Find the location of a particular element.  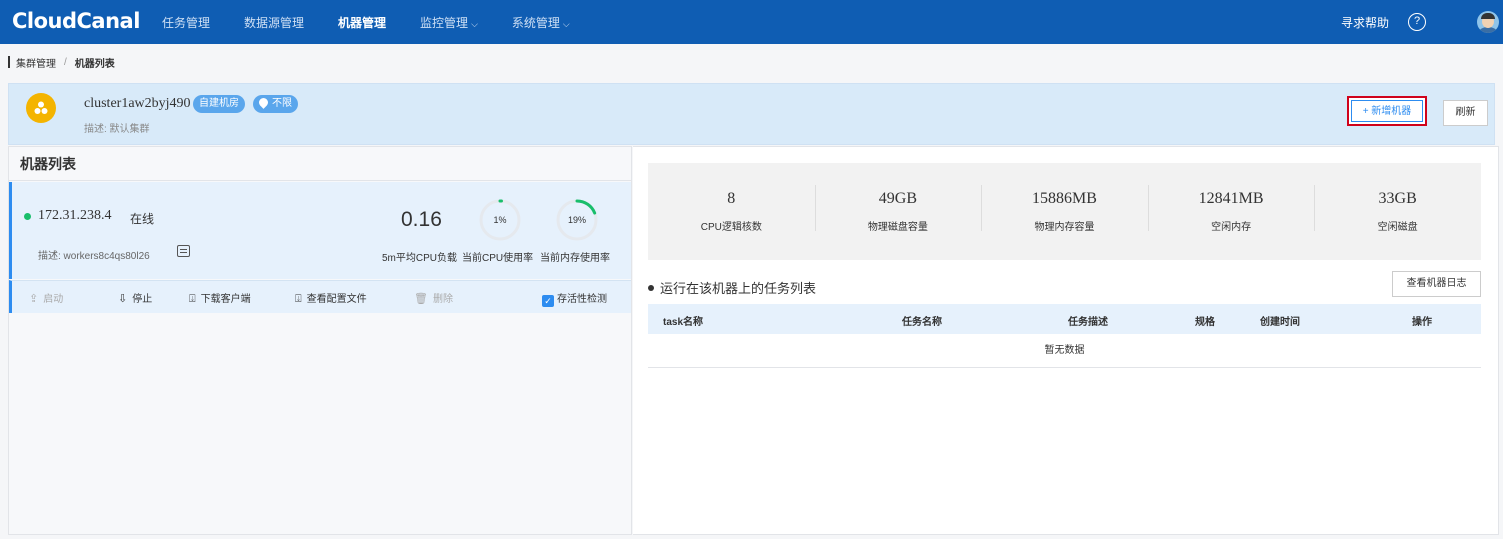

delete-button: 🗑 删除 is located at coordinates (433, 297).